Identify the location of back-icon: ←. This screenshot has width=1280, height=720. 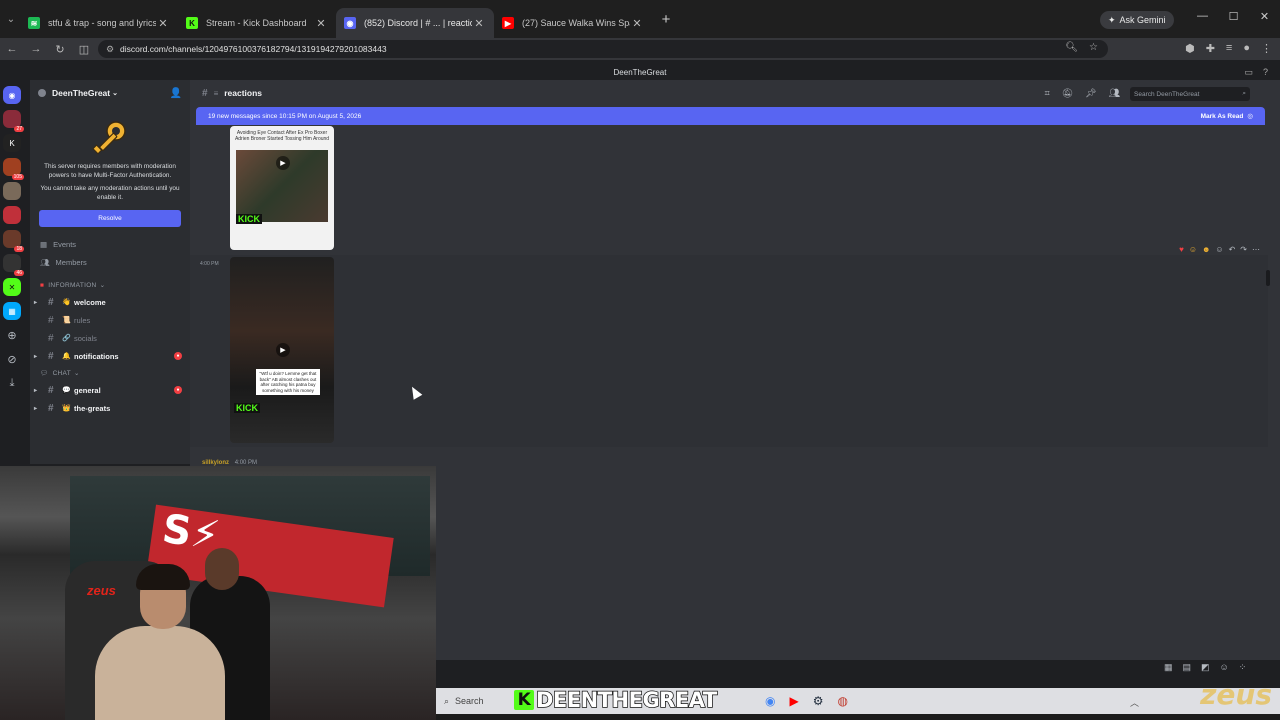
(12, 49).